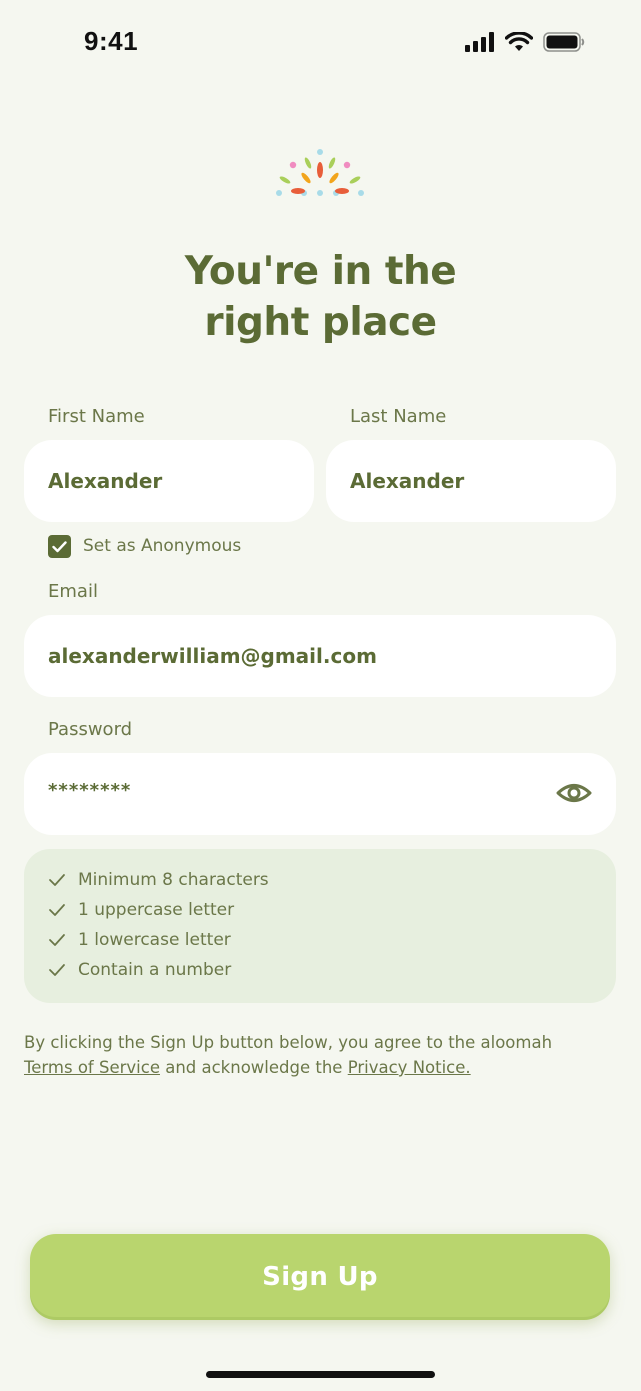 The image size is (641, 1391). Describe the element at coordinates (111, 41) in the screenshot. I see `status-time: 9:41` at that location.